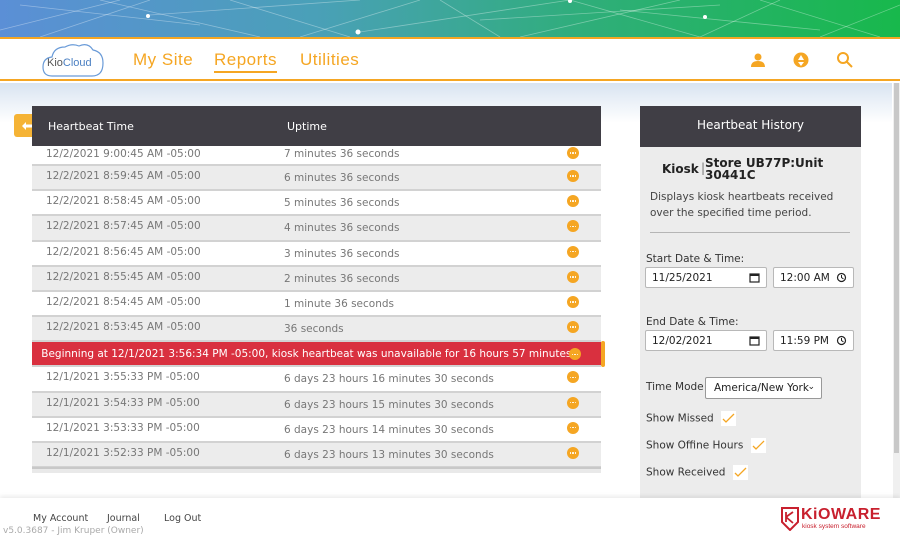 This screenshot has height=540, width=900. What do you see at coordinates (389, 379) in the screenshot?
I see `uptime: 6 days 23 hours 16 minutes 30 seconds` at bounding box center [389, 379].